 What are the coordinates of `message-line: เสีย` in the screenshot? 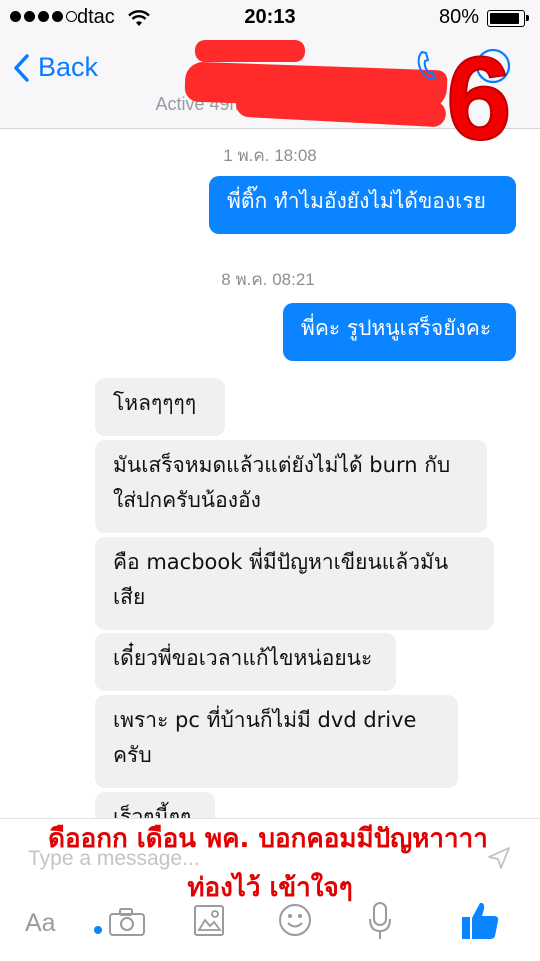 It's located at (129, 597).